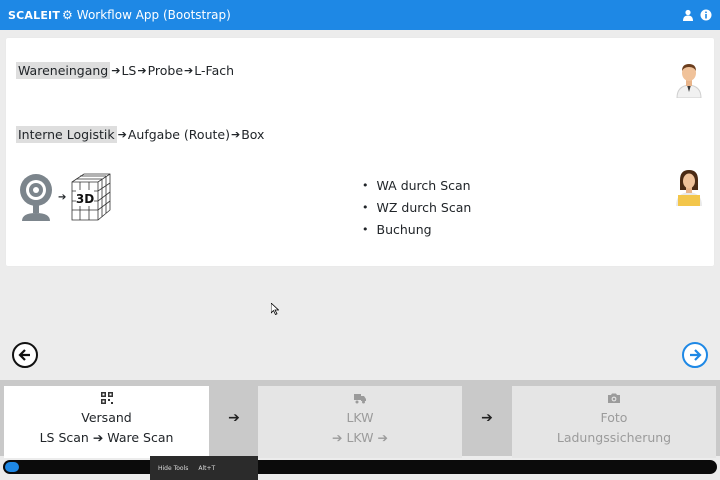  I want to click on flow-highlight: Interne Logistik, so click(66, 134).